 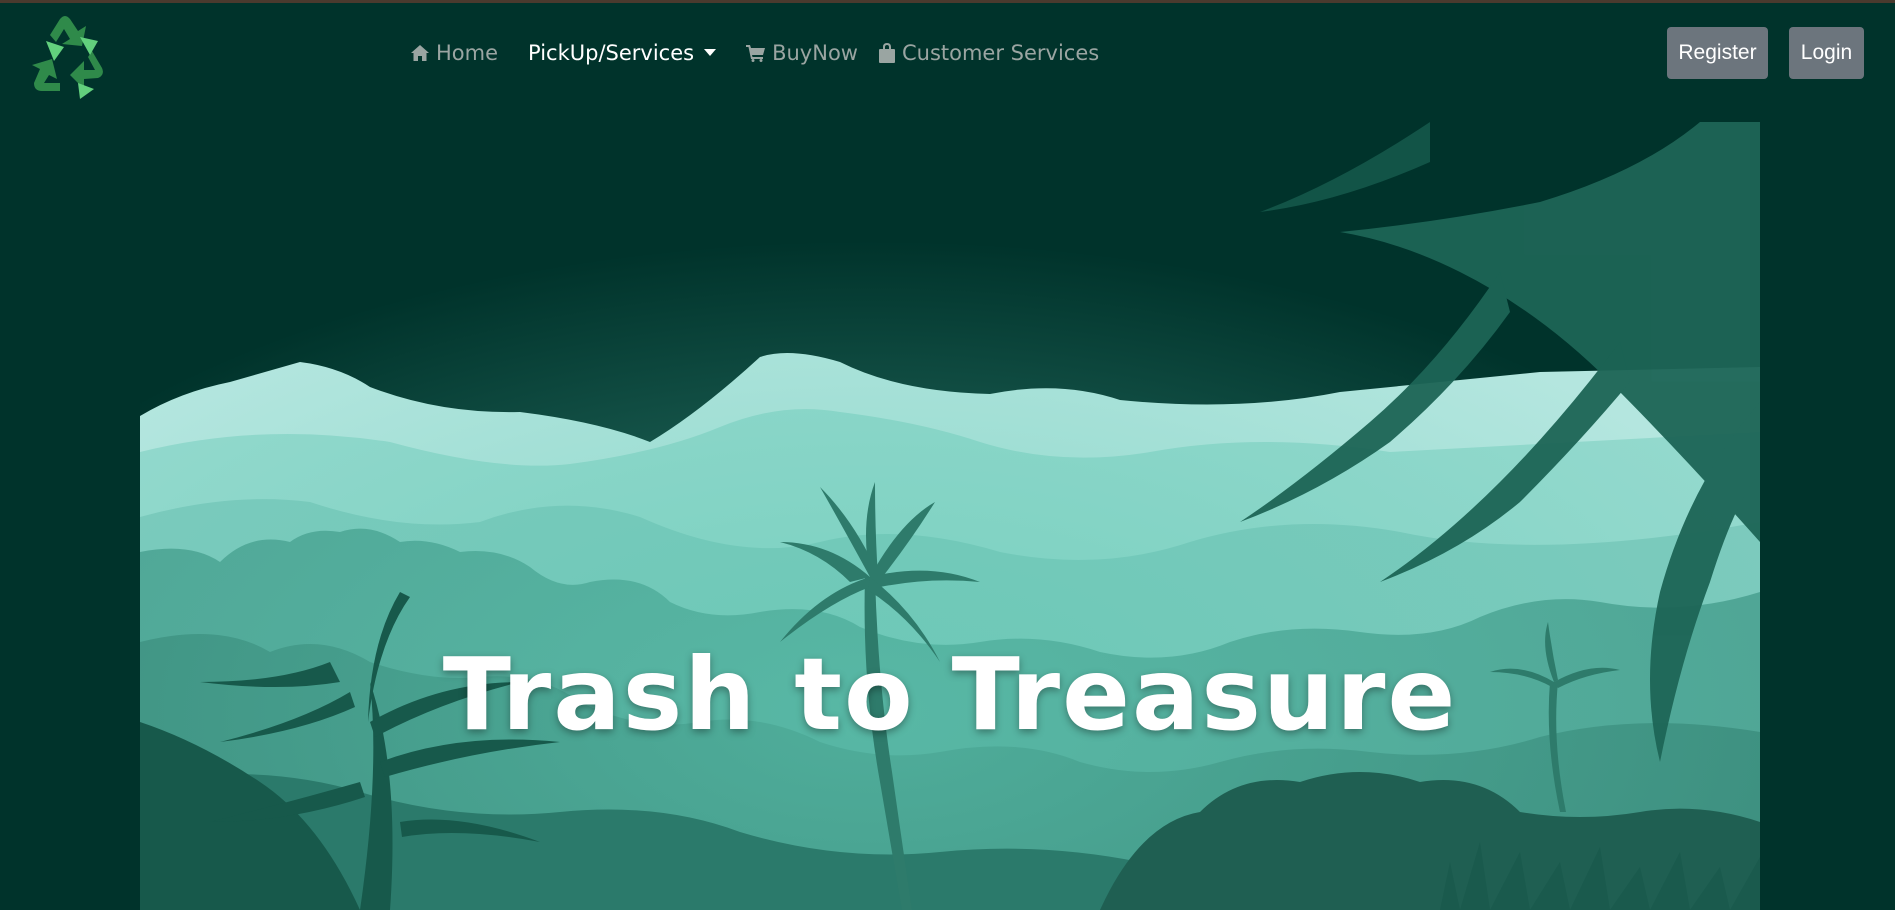 What do you see at coordinates (420, 53) in the screenshot?
I see `home-icon` at bounding box center [420, 53].